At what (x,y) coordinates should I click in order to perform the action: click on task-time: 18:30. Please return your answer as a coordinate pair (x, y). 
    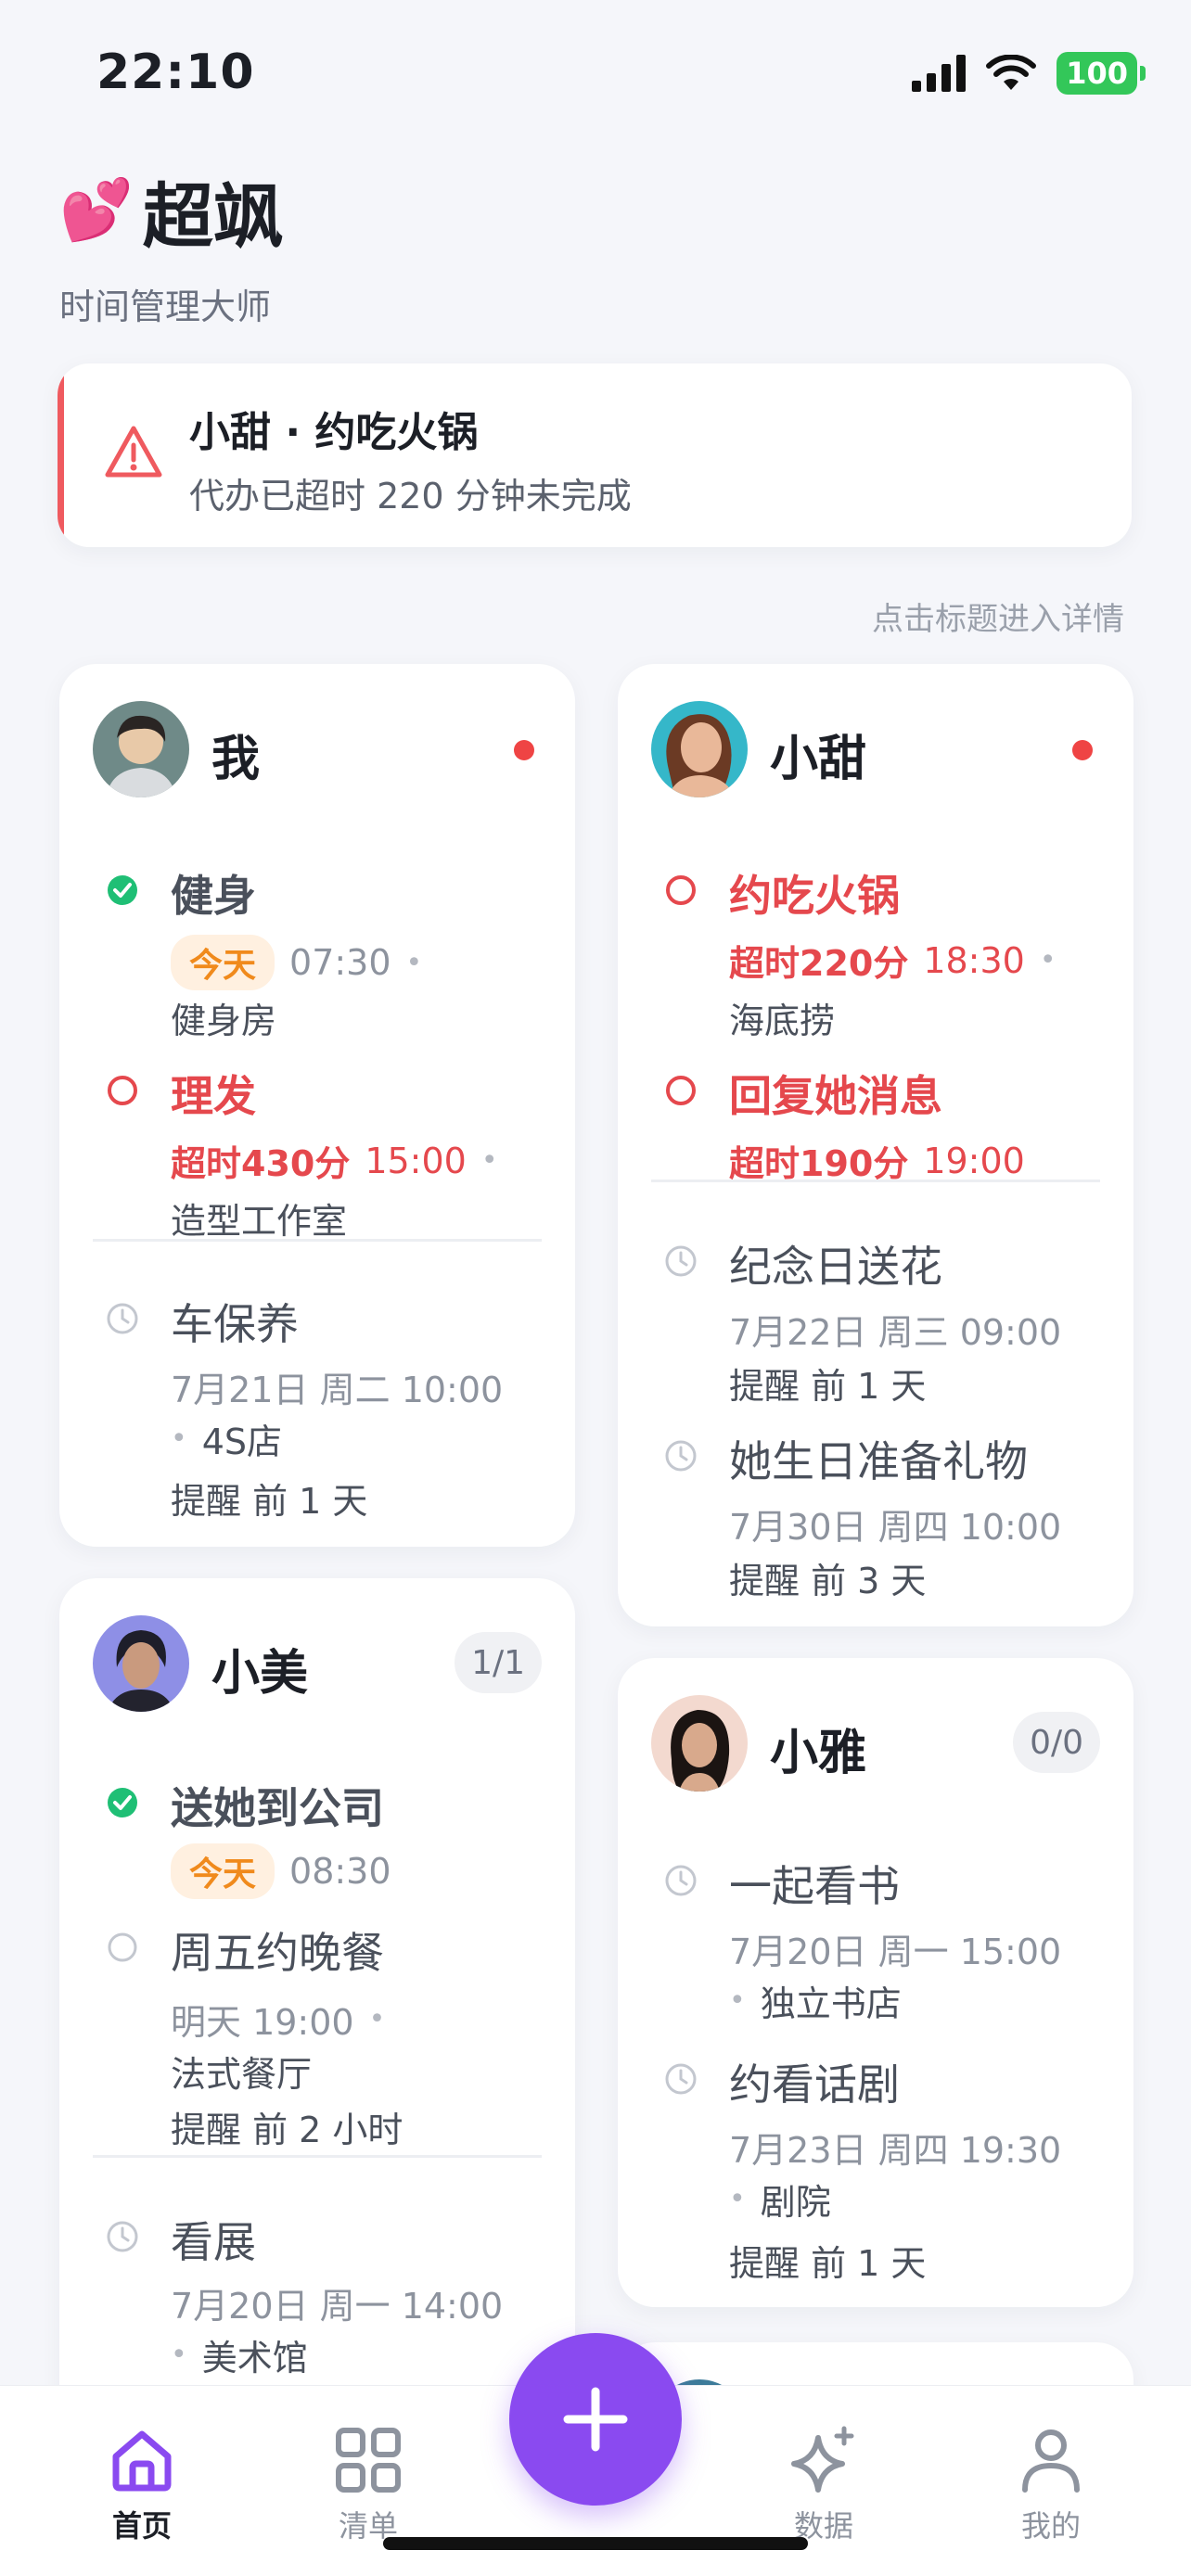
    Looking at the image, I should click on (974, 960).